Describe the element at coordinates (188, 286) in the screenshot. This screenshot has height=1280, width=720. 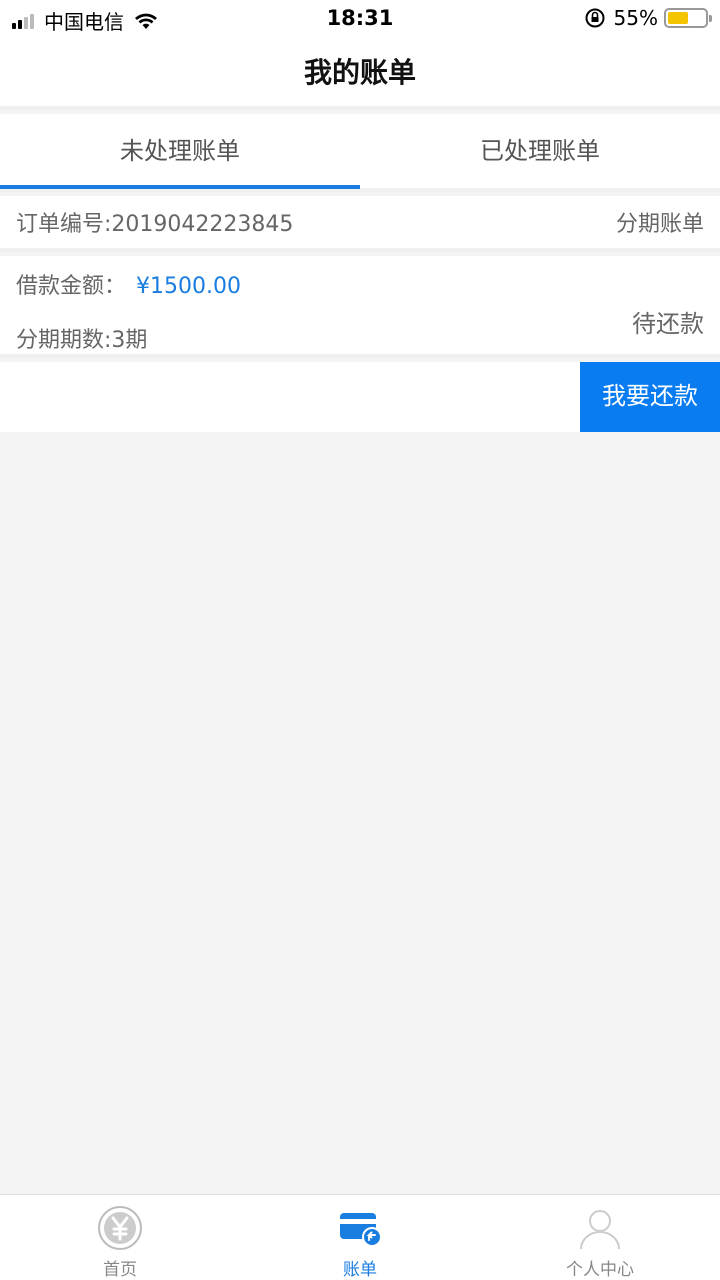
I see `loan-amount-value: ¥1500.00` at that location.